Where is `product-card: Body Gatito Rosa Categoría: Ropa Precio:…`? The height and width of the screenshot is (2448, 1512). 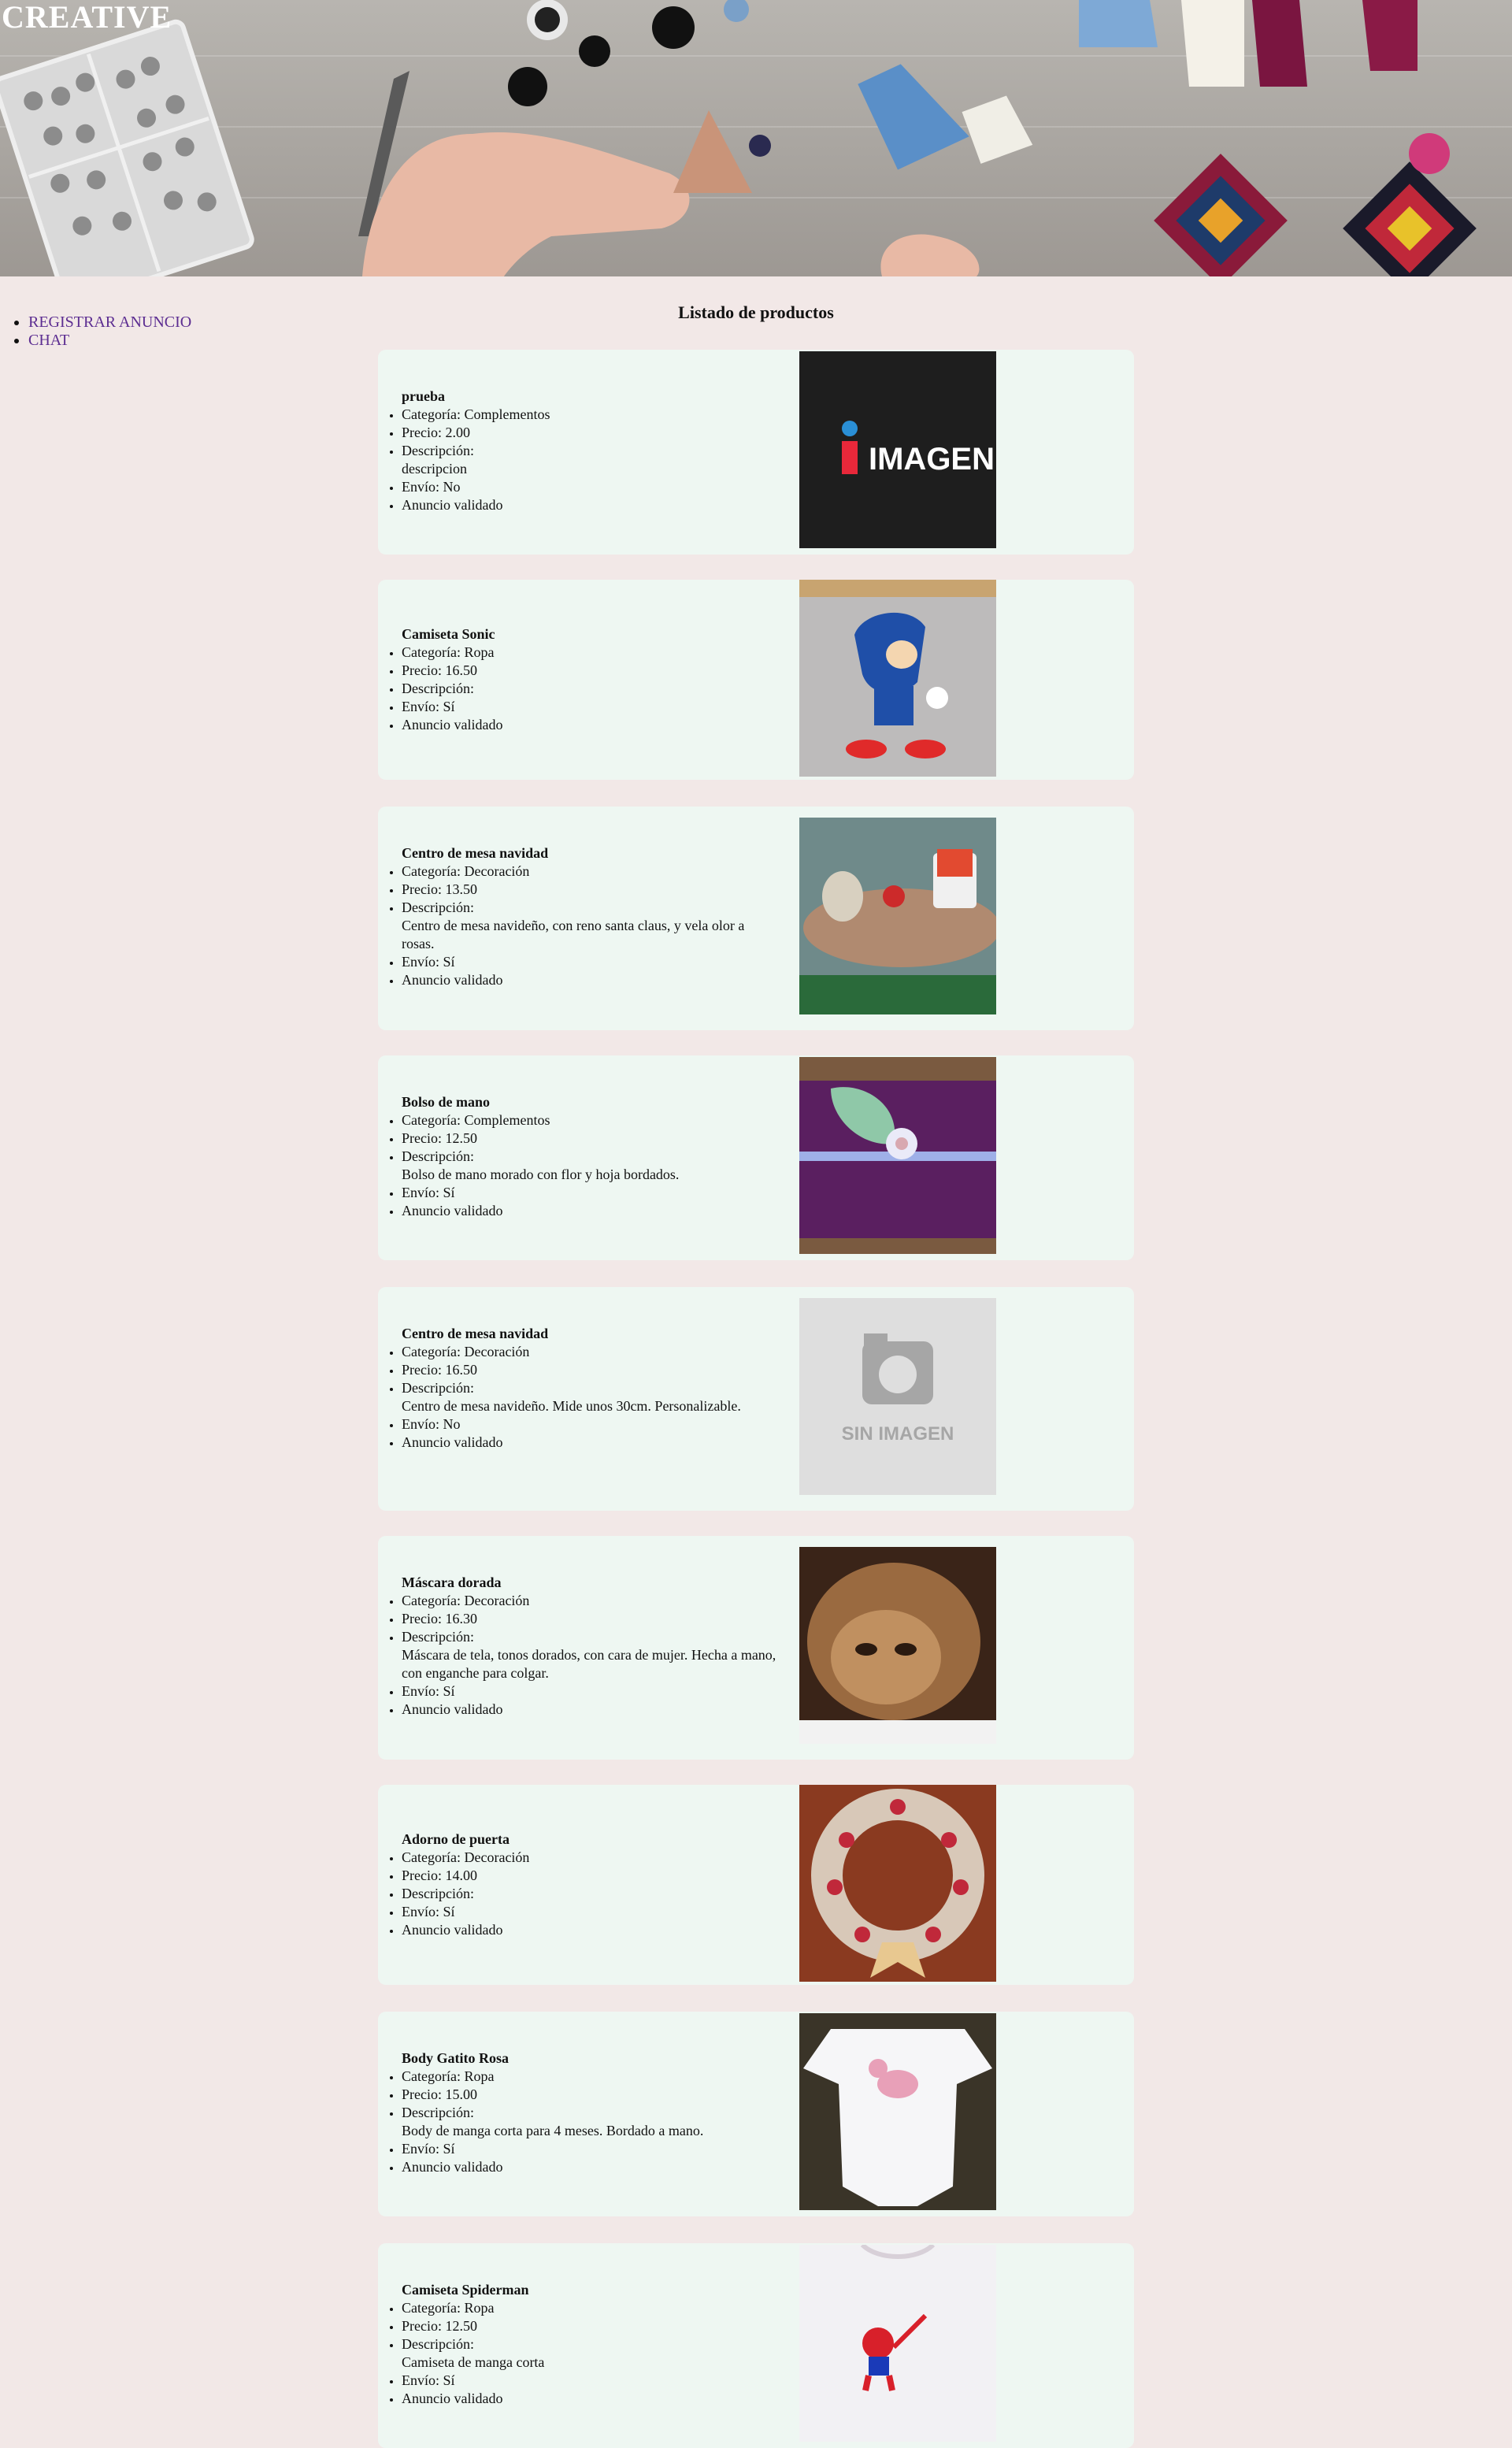 product-card: Body Gatito Rosa Categoría: Ropa Precio:… is located at coordinates (756, 2114).